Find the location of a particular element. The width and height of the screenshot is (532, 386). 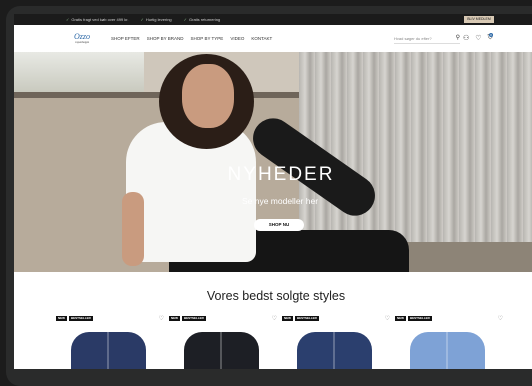

hero-window is located at coordinates (79, 72).